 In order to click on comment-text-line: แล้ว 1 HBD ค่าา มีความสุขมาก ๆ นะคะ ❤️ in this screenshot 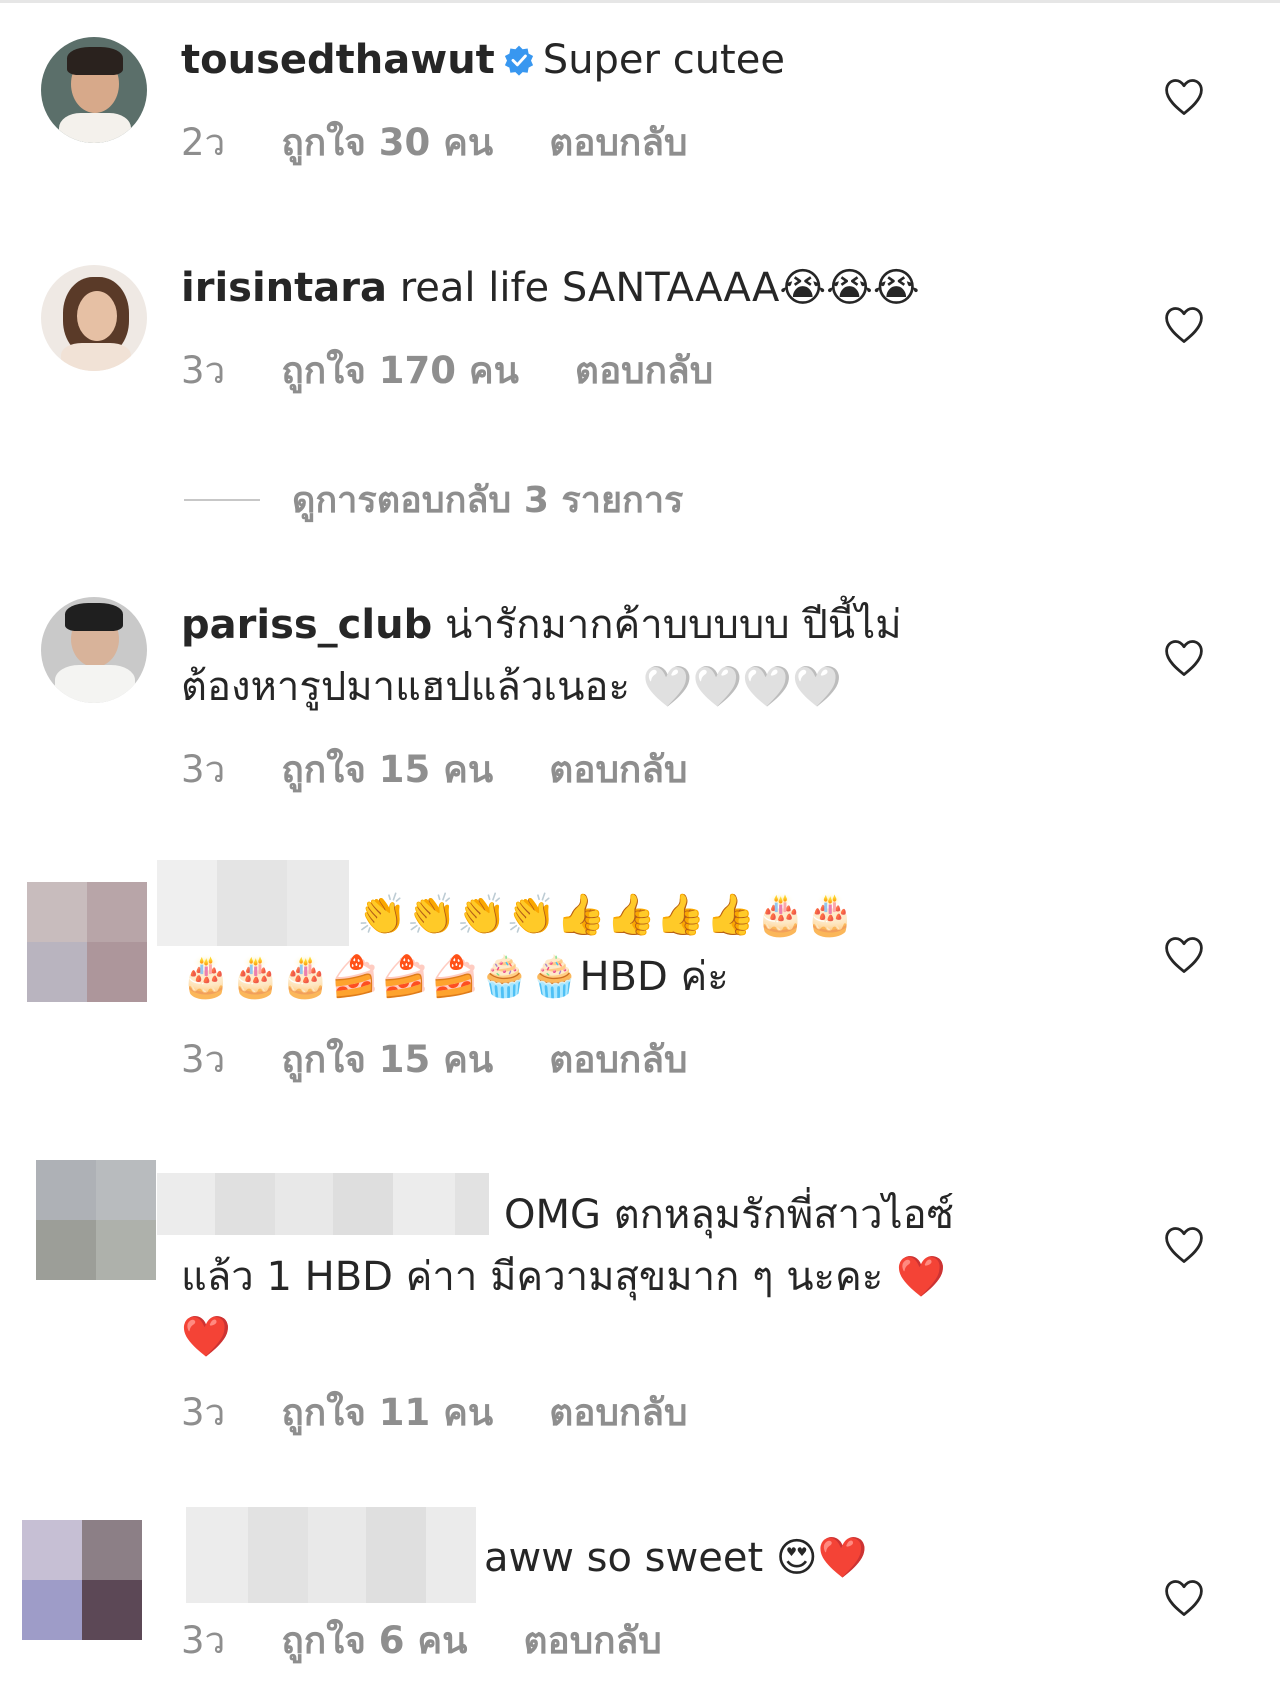, I will do `click(563, 1277)`.